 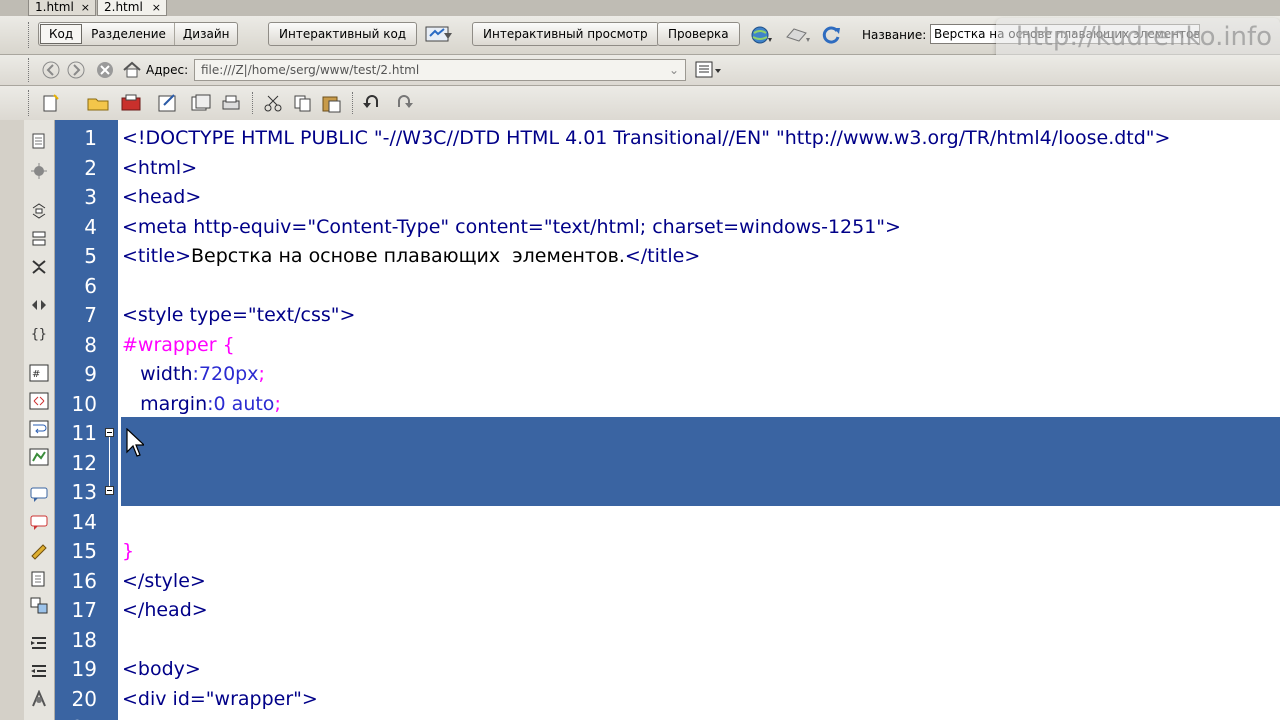 I want to click on syntax-coloring-icon, so click(x=39, y=457).